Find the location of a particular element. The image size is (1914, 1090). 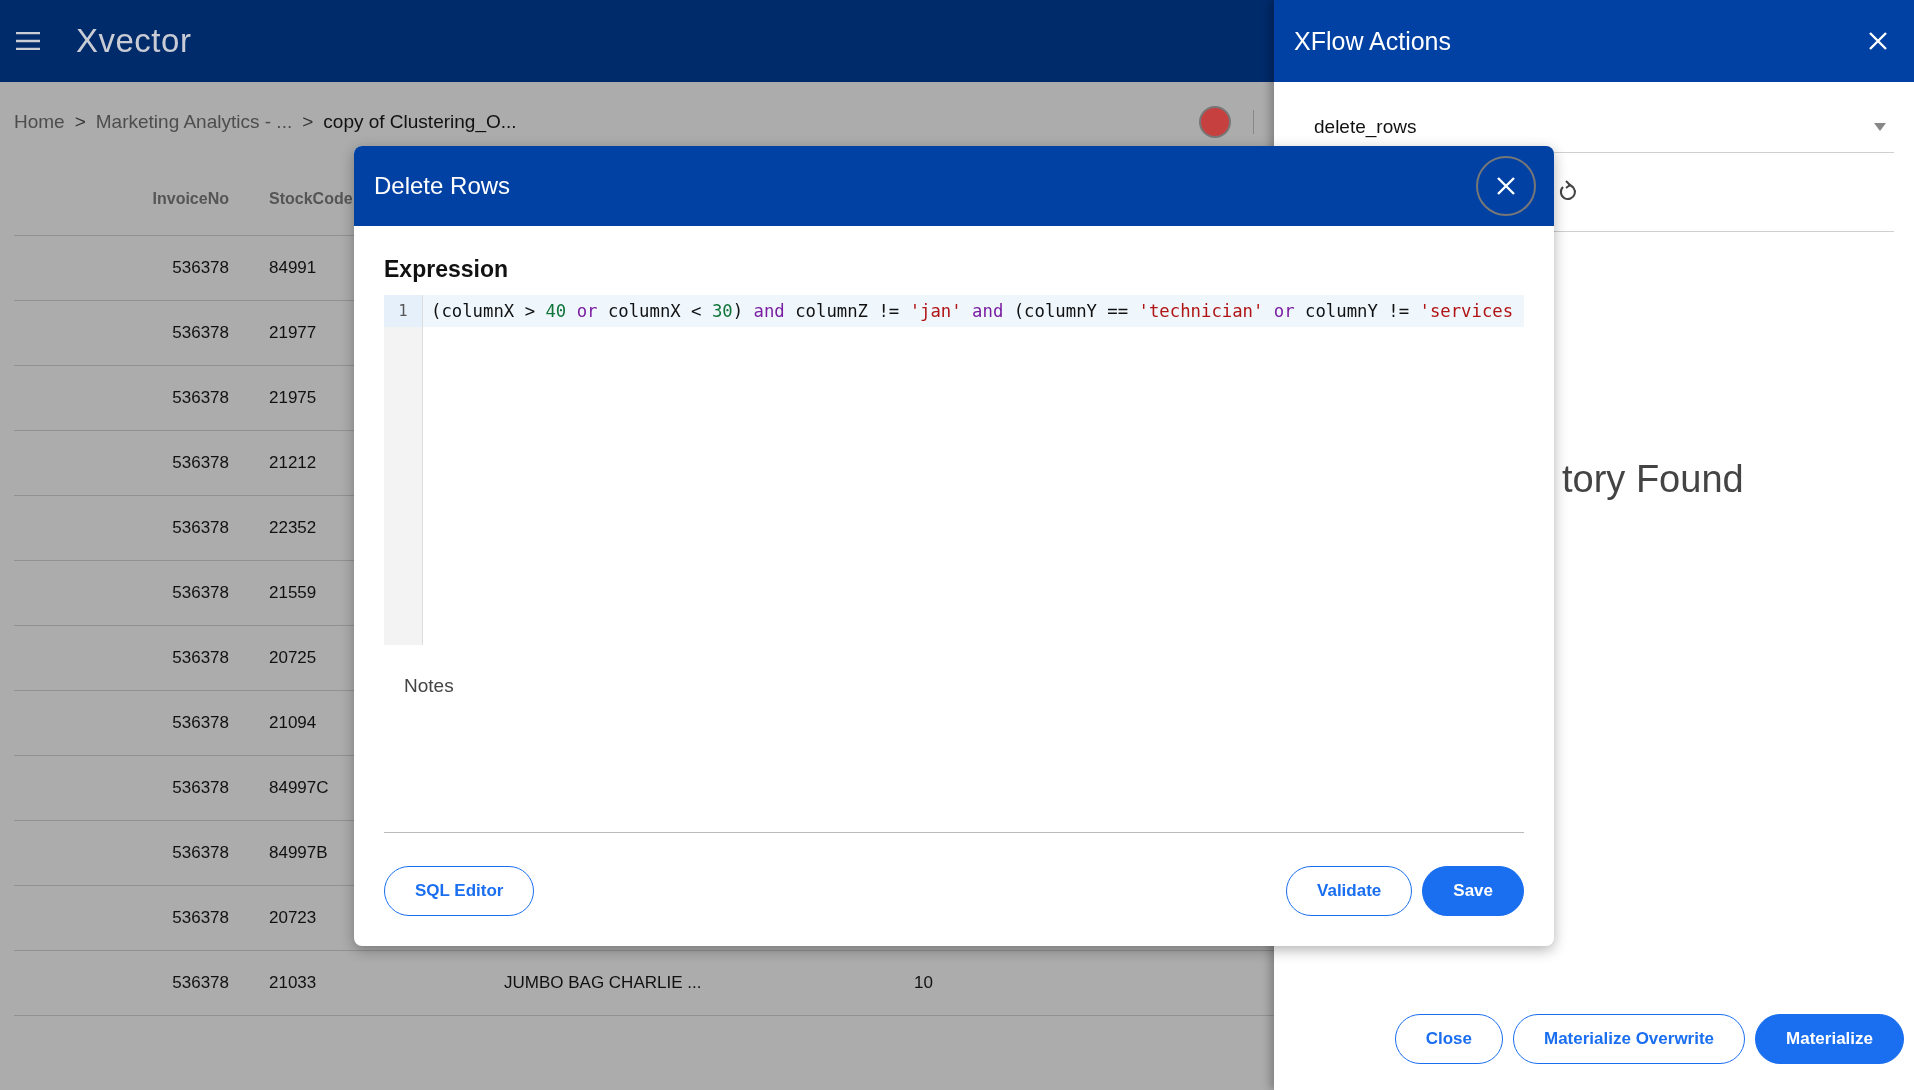

table-cell: 84997B is located at coordinates (298, 852).